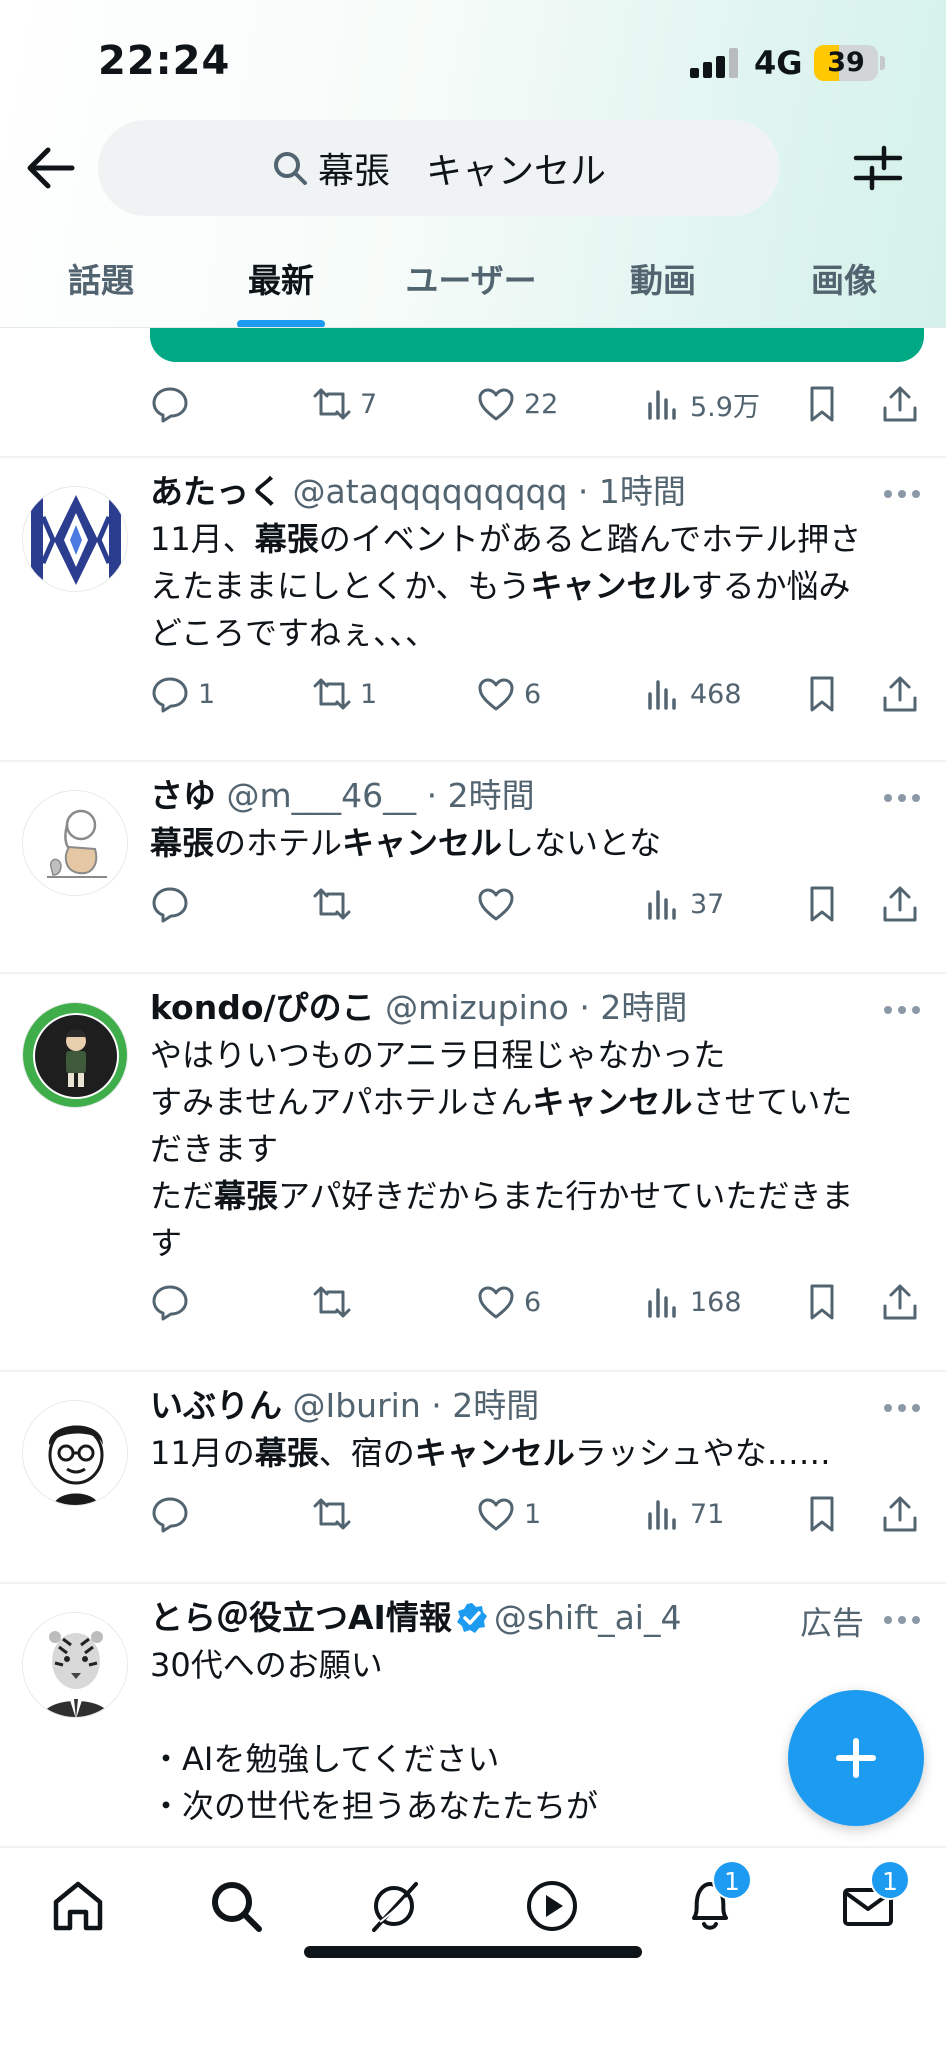 This screenshot has height=2048, width=946. What do you see at coordinates (101, 278) in the screenshot?
I see `tab-trending: 話題` at bounding box center [101, 278].